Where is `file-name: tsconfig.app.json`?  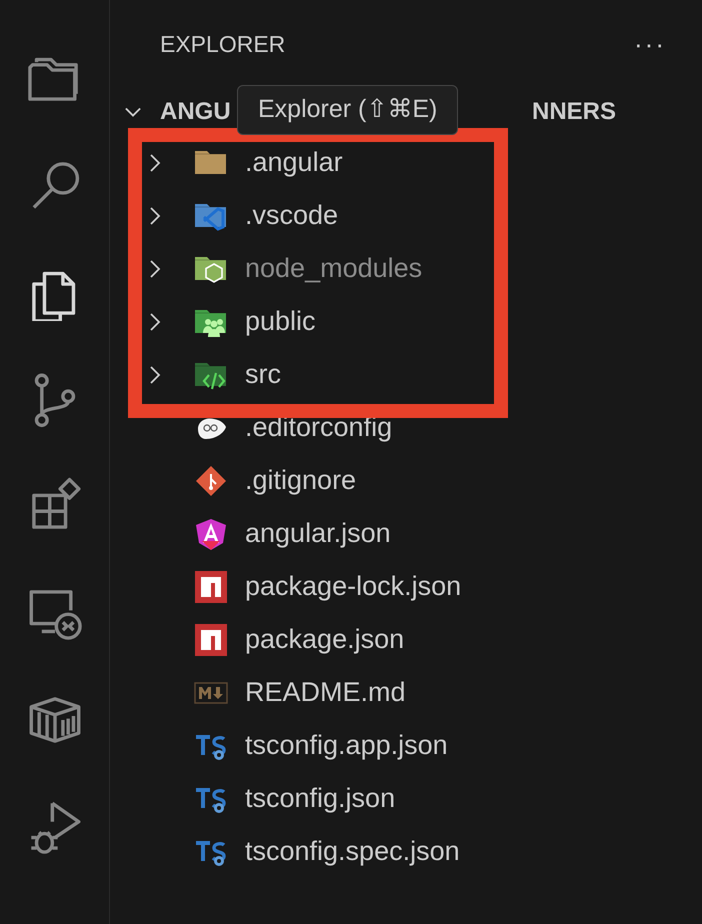 file-name: tsconfig.app.json is located at coordinates (346, 745).